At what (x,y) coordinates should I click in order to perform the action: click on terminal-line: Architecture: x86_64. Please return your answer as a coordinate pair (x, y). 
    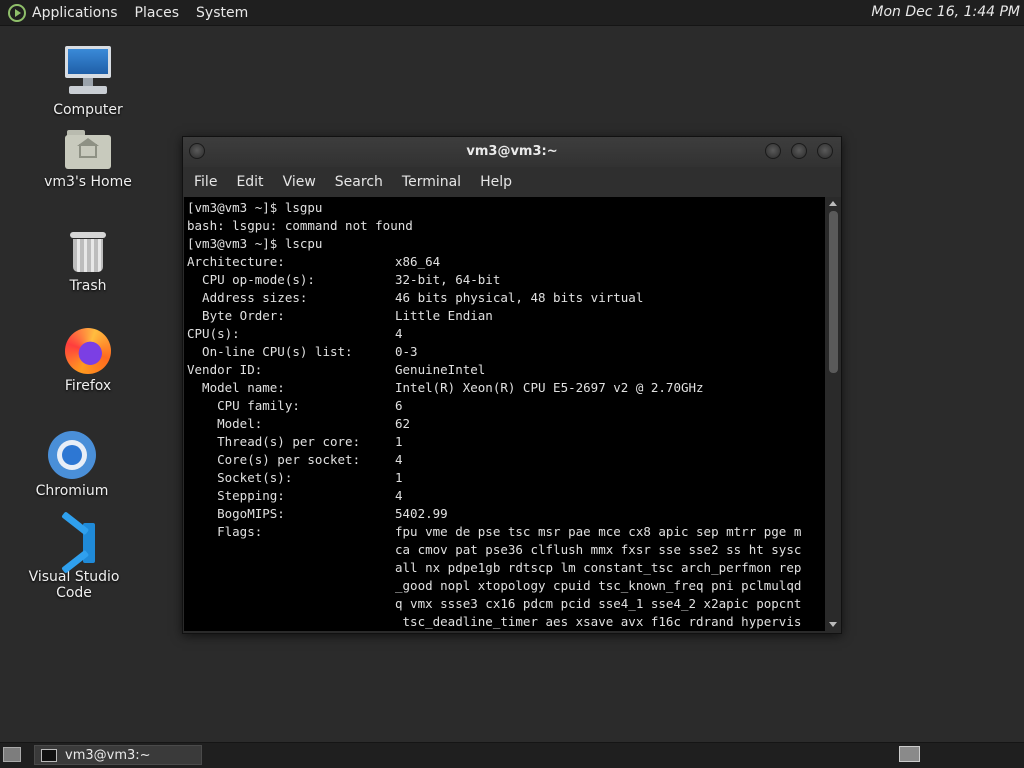
    Looking at the image, I should click on (506, 262).